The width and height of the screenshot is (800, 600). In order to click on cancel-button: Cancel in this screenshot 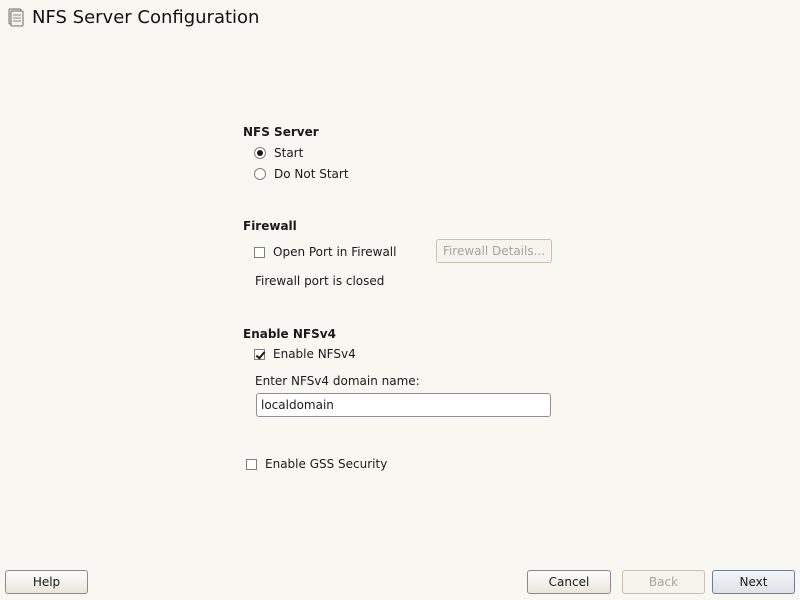, I will do `click(569, 582)`.